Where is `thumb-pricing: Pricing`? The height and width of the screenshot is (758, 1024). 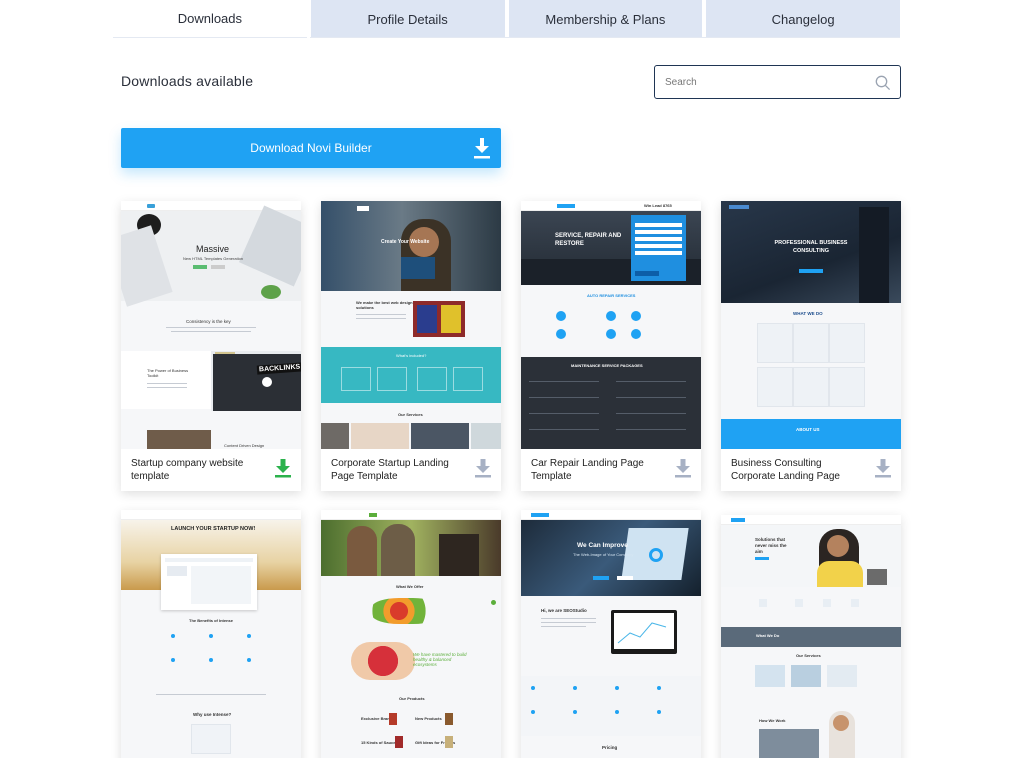 thumb-pricing: Pricing is located at coordinates (610, 747).